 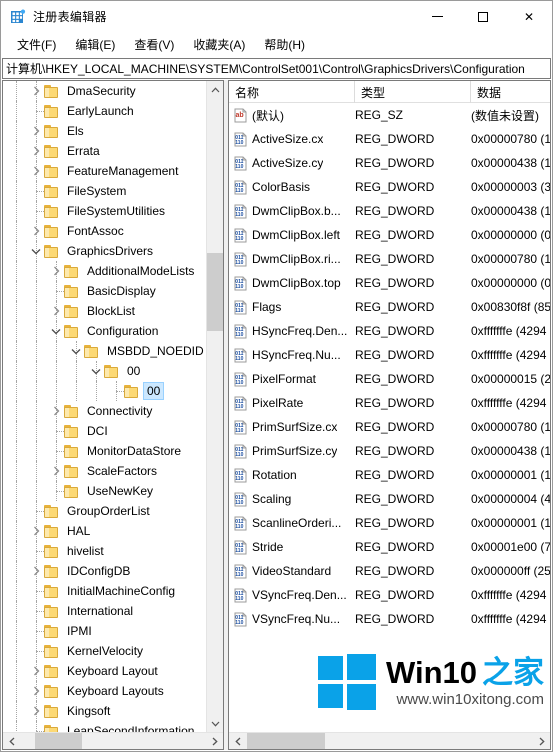 I want to click on values-horizontal-scrollbar, so click(x=389, y=740).